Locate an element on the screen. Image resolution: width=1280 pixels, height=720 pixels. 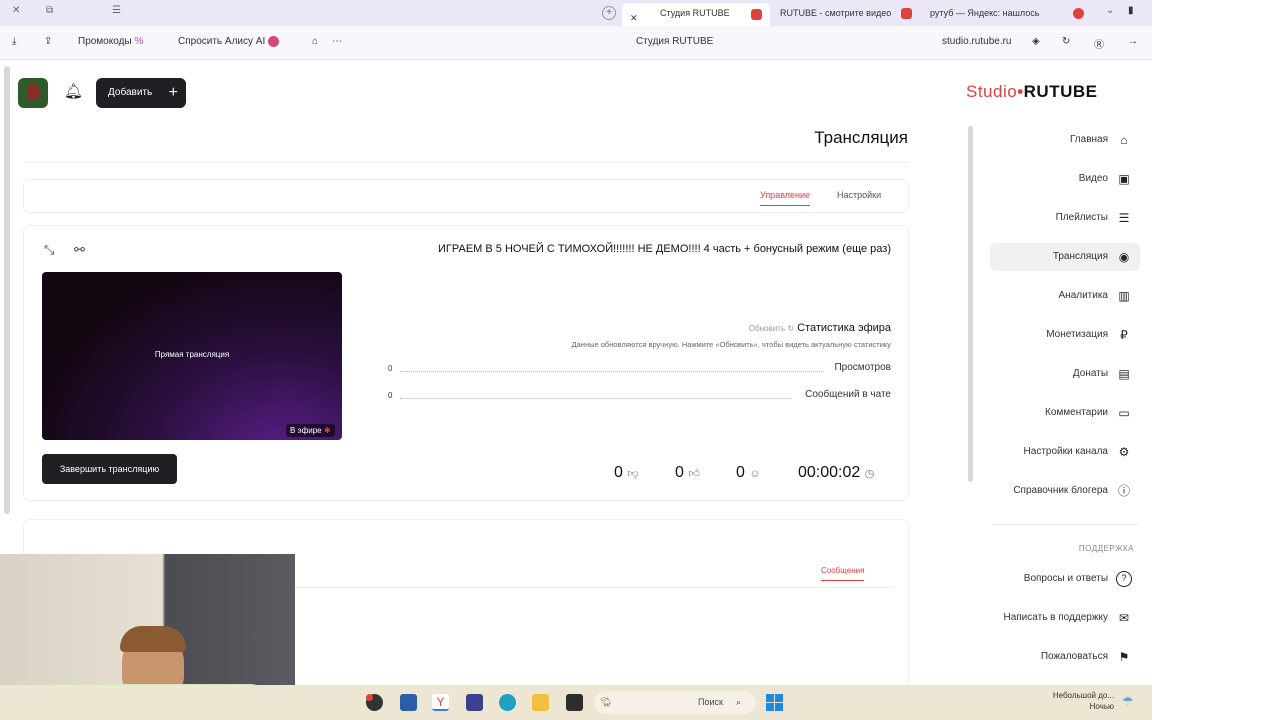
sidebar-item-blogger-guide: Справочник блогера ⓘ is located at coordinates (1065, 491).